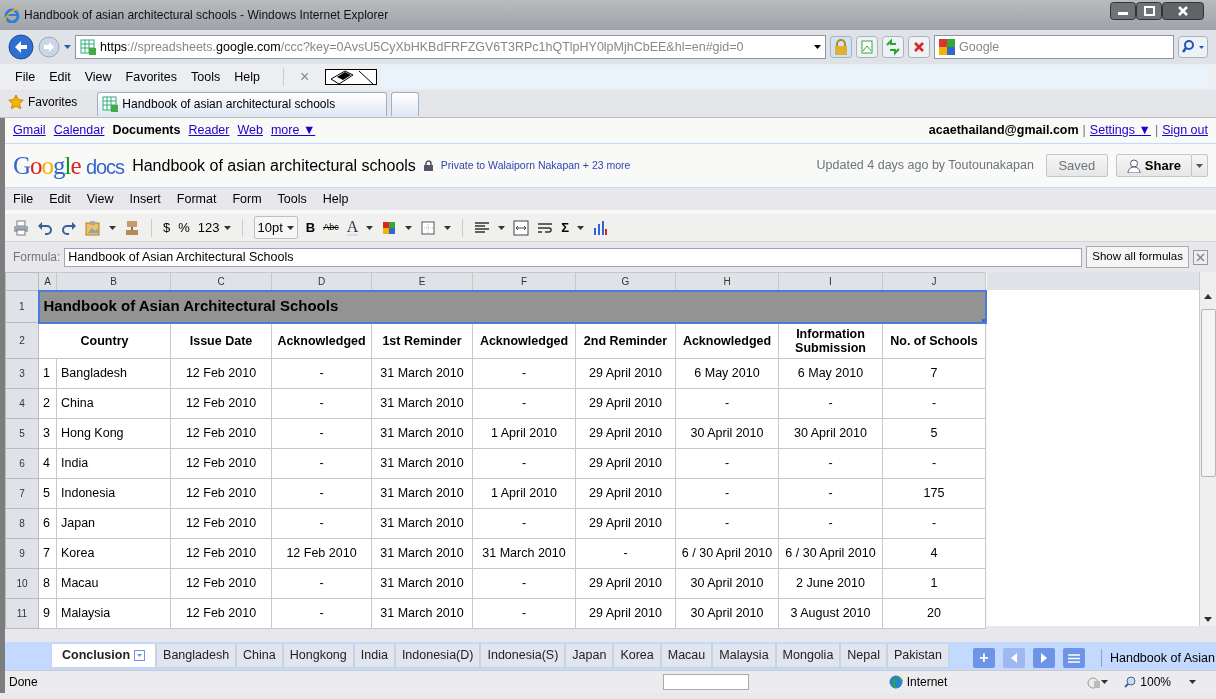  I want to click on merge-cells-icon, so click(521, 227).